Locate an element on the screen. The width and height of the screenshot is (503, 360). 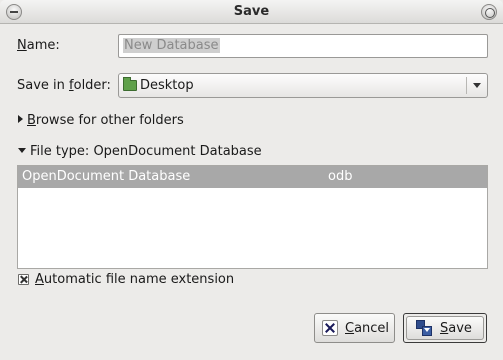
auto-extension-label: Automatic file name extension is located at coordinates (134, 279).